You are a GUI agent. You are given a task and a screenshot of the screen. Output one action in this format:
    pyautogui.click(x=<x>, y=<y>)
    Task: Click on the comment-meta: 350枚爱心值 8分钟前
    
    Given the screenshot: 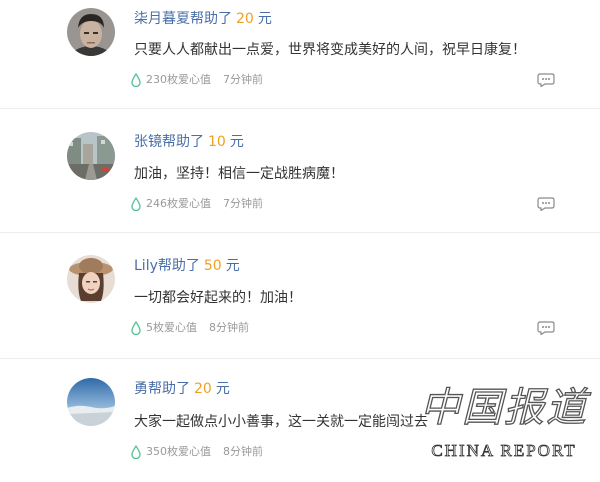 What is the action you would take?
    pyautogui.click(x=197, y=452)
    